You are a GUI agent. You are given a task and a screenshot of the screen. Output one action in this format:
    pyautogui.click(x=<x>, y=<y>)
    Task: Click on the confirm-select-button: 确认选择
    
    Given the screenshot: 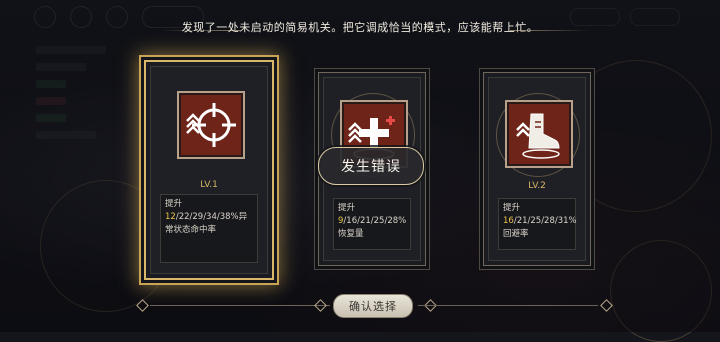 What is the action you would take?
    pyautogui.click(x=373, y=306)
    